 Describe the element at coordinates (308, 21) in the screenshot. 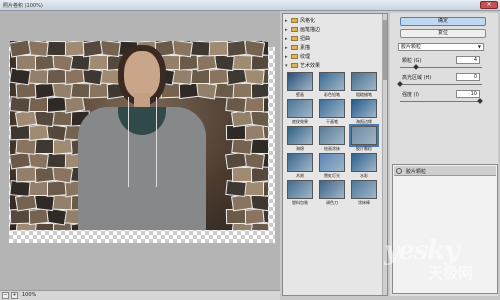

I see `effect-category-label: 风格化` at that location.